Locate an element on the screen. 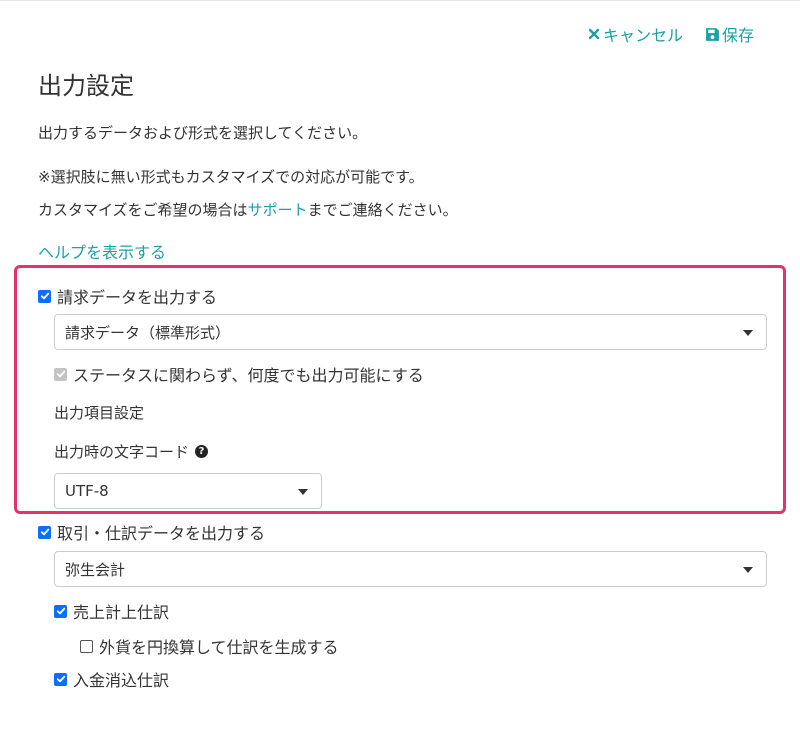  encoding-select: UTF-8 is located at coordinates (188, 491).